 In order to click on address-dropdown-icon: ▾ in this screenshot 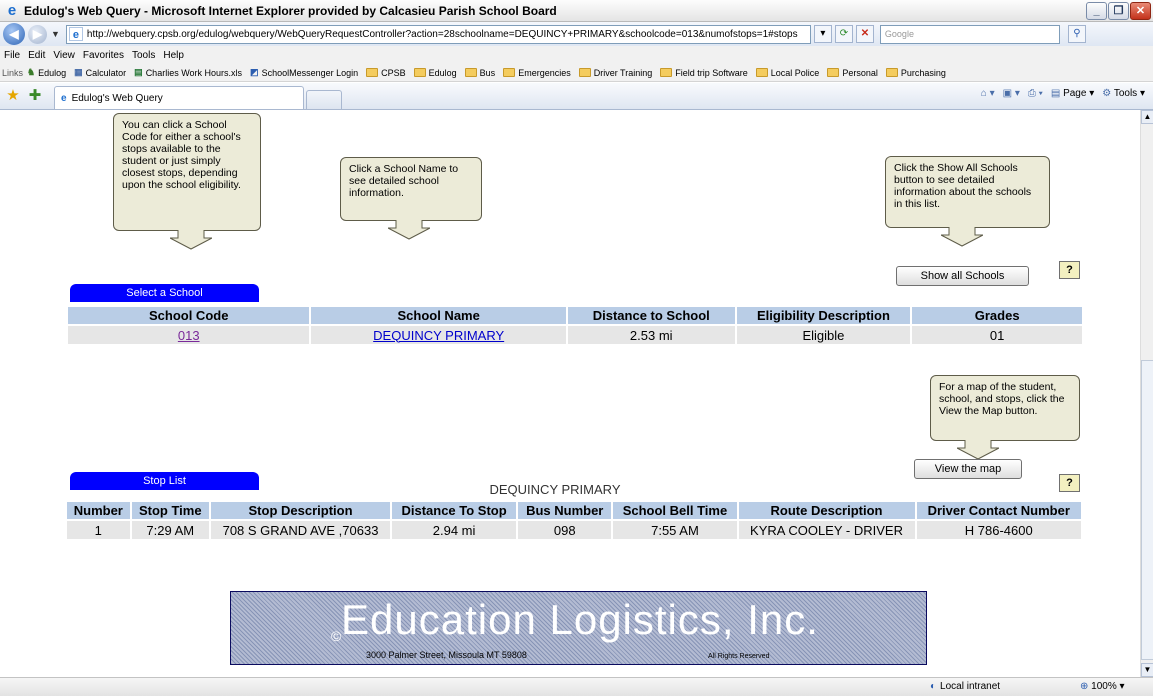, I will do `click(822, 34)`.